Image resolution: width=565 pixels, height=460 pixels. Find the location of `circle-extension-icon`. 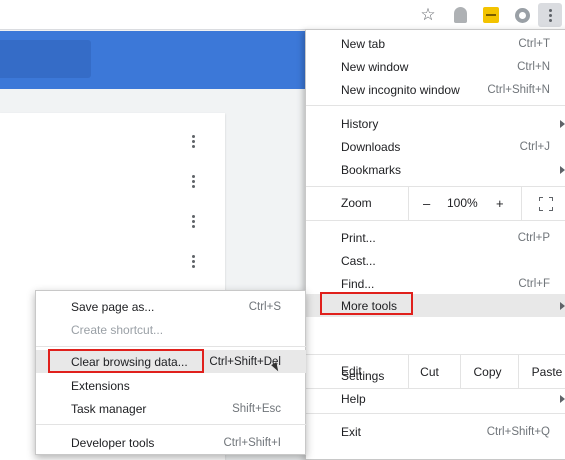

circle-extension-icon is located at coordinates (522, 15).